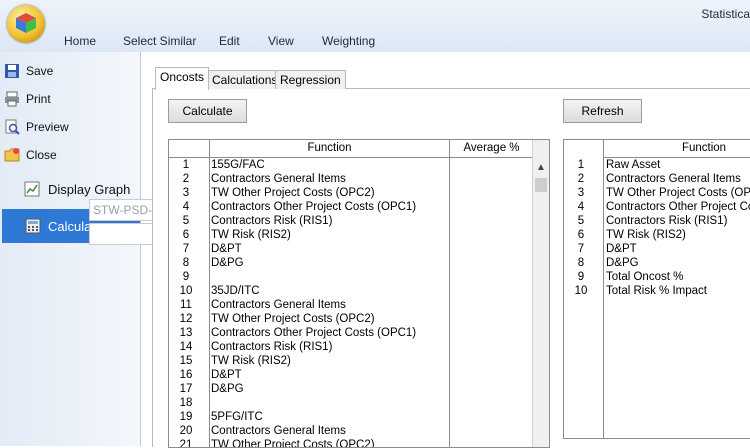 The width and height of the screenshot is (750, 448). Describe the element at coordinates (657, 277) in the screenshot. I see `table-row: 9 Total Oncost %` at that location.